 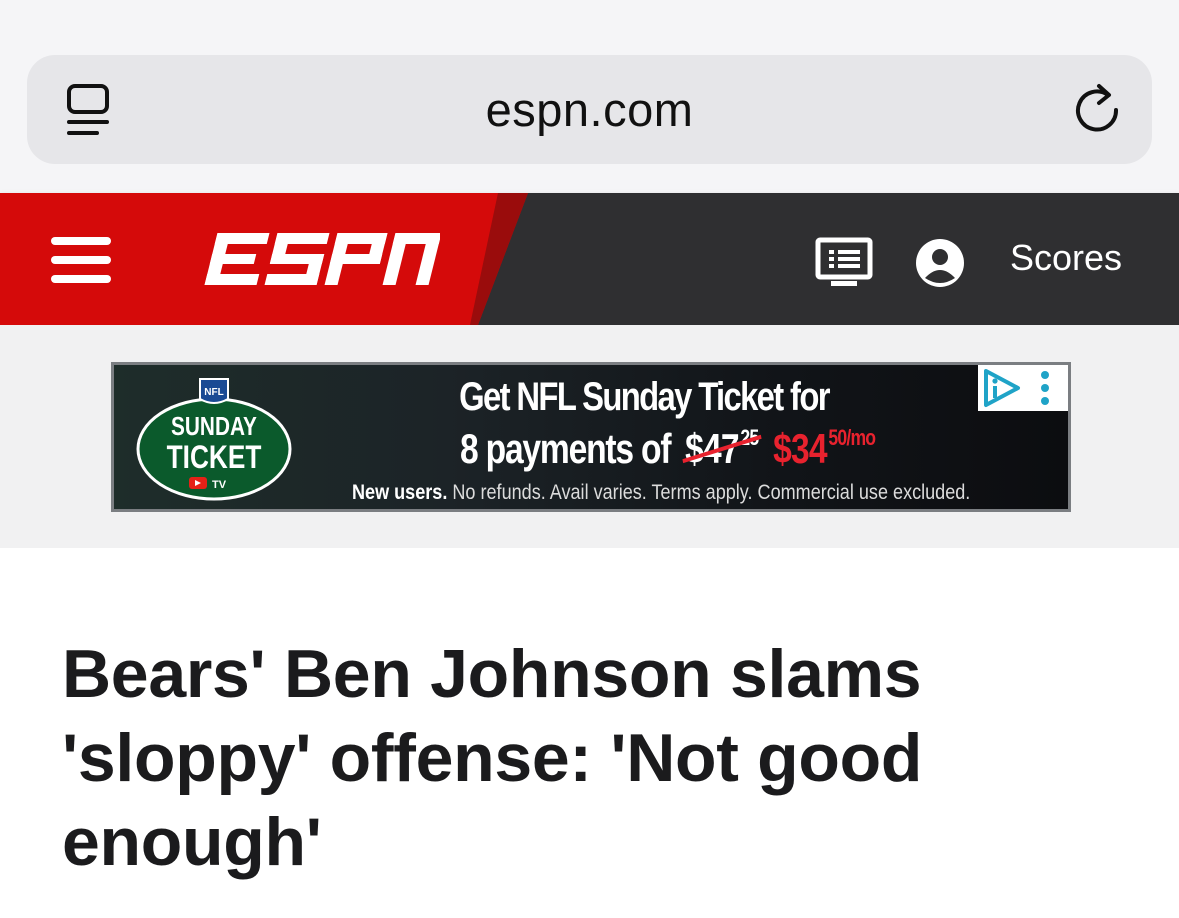 What do you see at coordinates (566, 448) in the screenshot?
I see `ad-price-prefix: 8 payments of` at bounding box center [566, 448].